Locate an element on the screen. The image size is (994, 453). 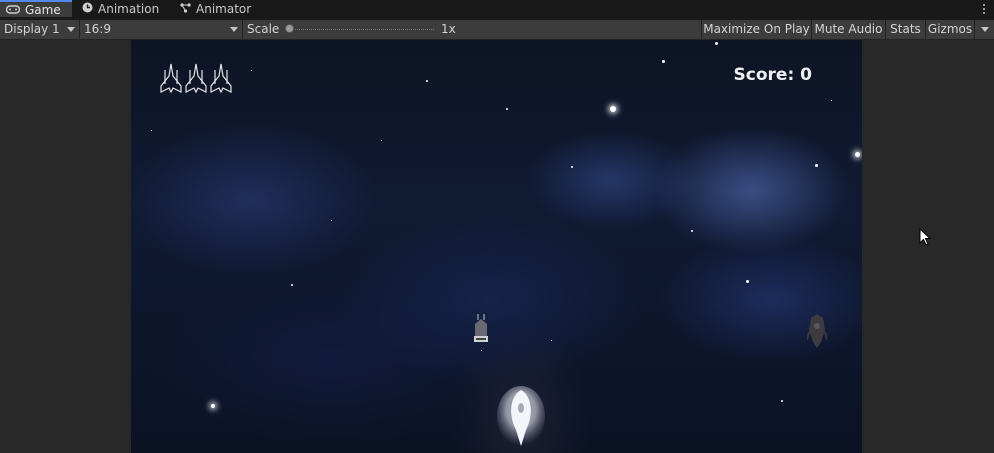
scale-label: Scale is located at coordinates (263, 29).